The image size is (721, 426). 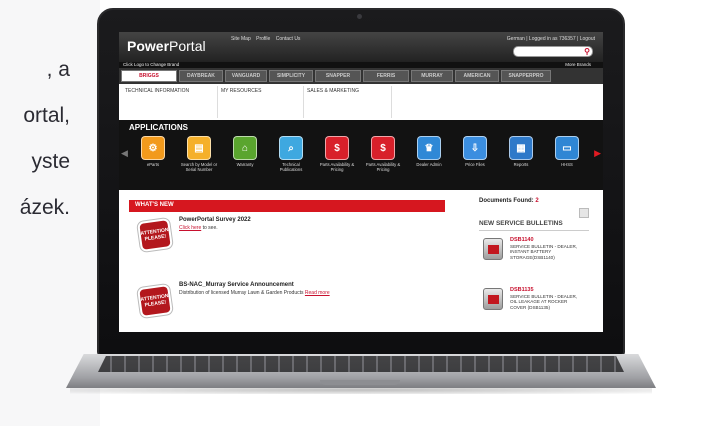 What do you see at coordinates (154, 205) in the screenshot?
I see `whats-new-title: WHAT'S NEW` at bounding box center [154, 205].